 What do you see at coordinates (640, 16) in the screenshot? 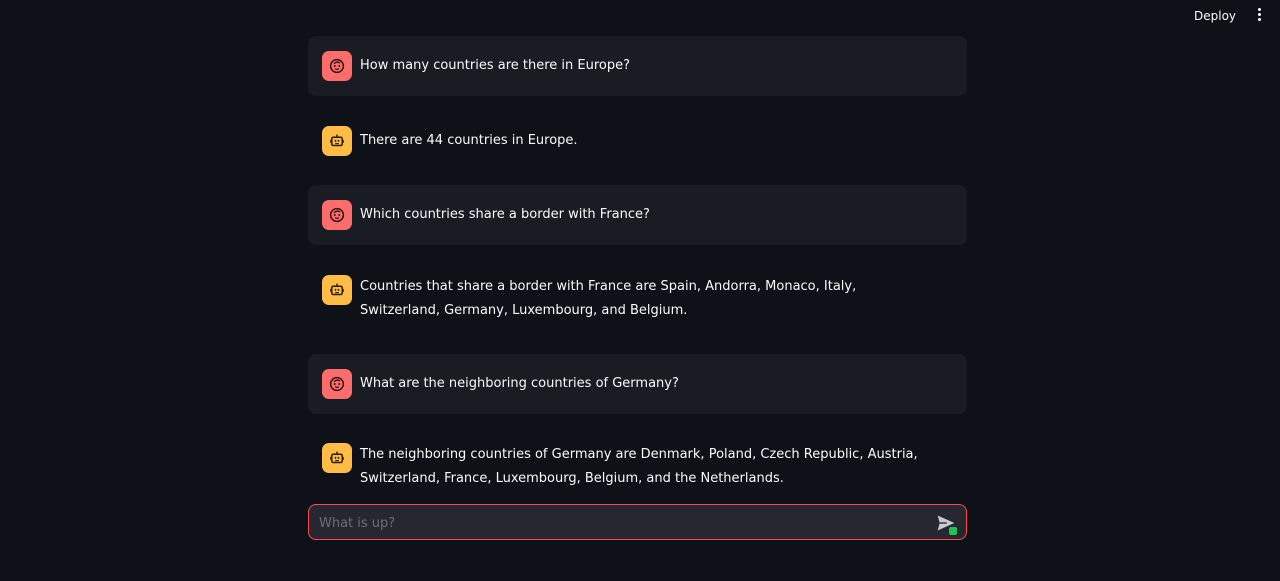
I see `top-bar: Deploy` at bounding box center [640, 16].